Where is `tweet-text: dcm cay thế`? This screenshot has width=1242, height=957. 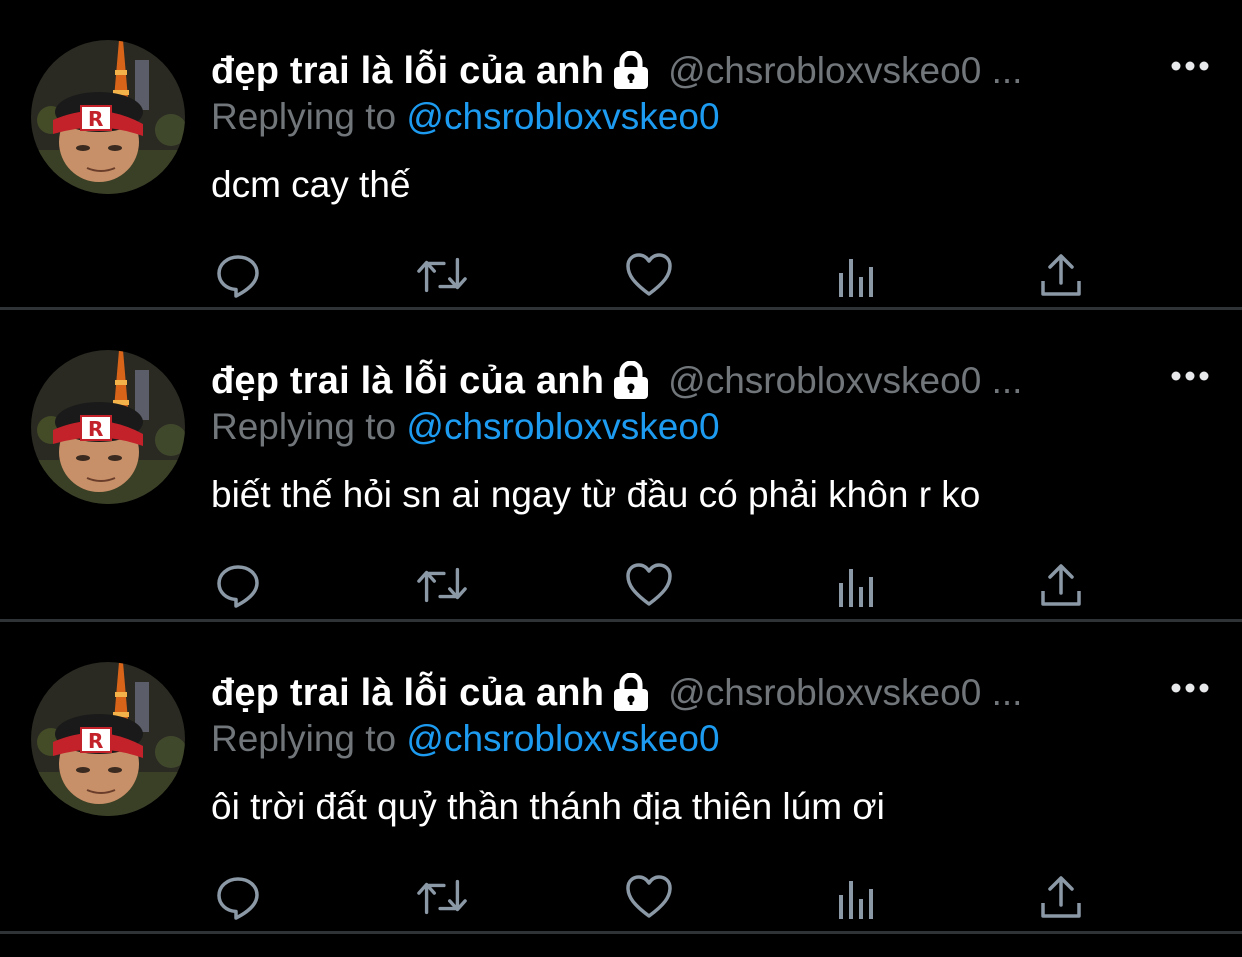 tweet-text: dcm cay thế is located at coordinates (311, 184).